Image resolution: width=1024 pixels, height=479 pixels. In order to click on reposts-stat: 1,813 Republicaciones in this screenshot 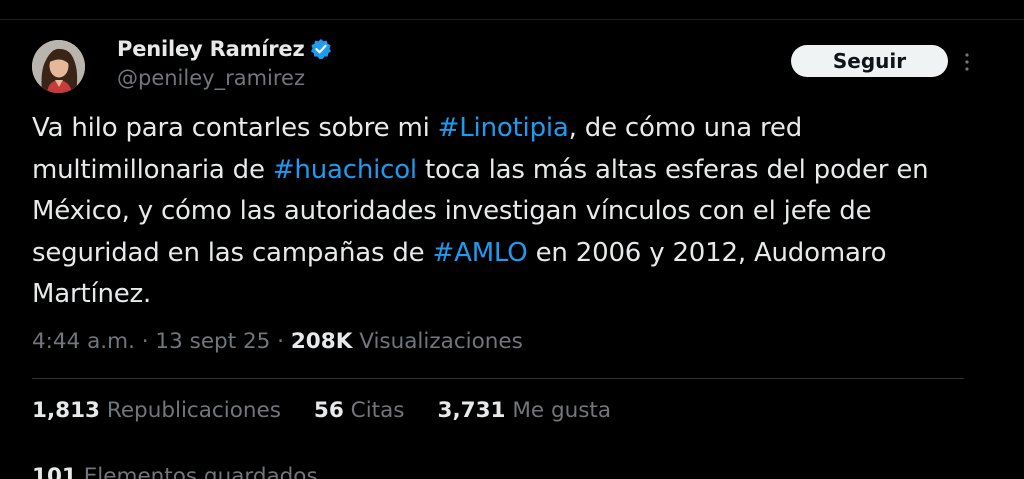, I will do `click(156, 410)`.